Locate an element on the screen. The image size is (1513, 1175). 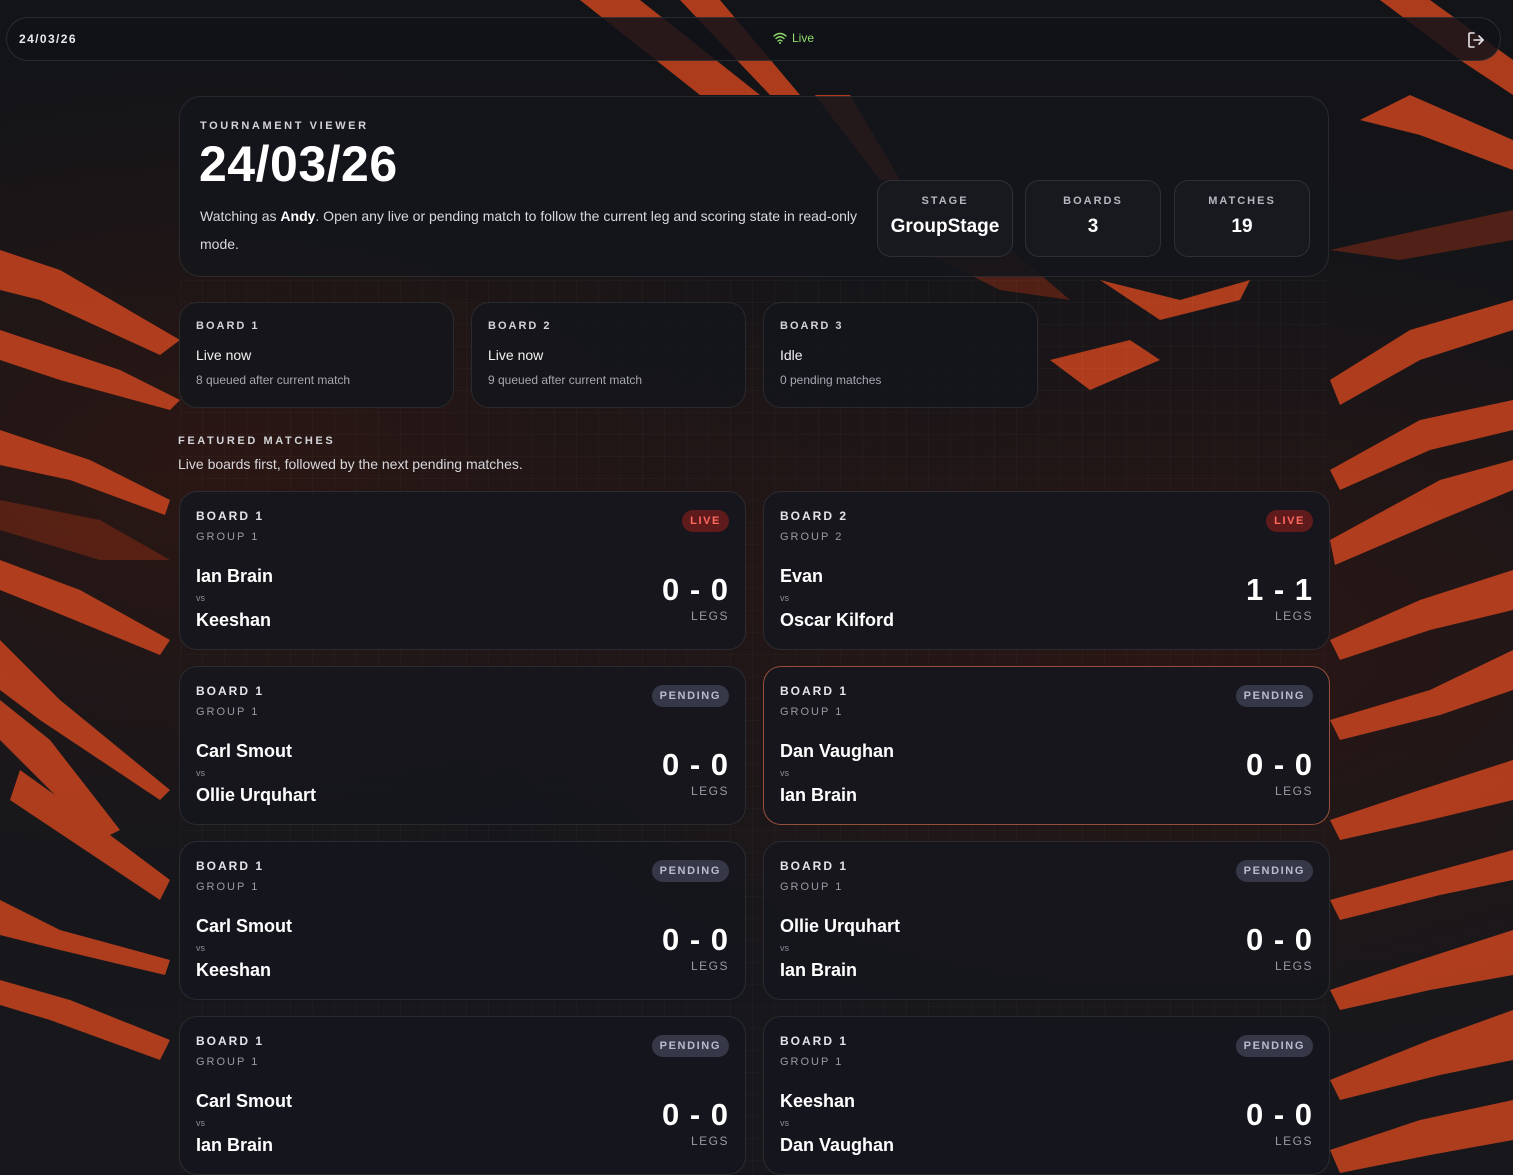
stat-matches: MATCHES 19 is located at coordinates (1242, 218).